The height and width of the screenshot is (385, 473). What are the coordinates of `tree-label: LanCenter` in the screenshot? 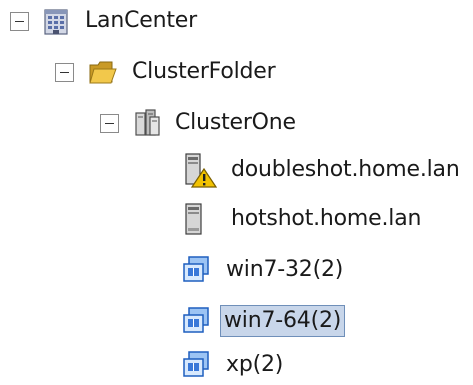 It's located at (141, 21).